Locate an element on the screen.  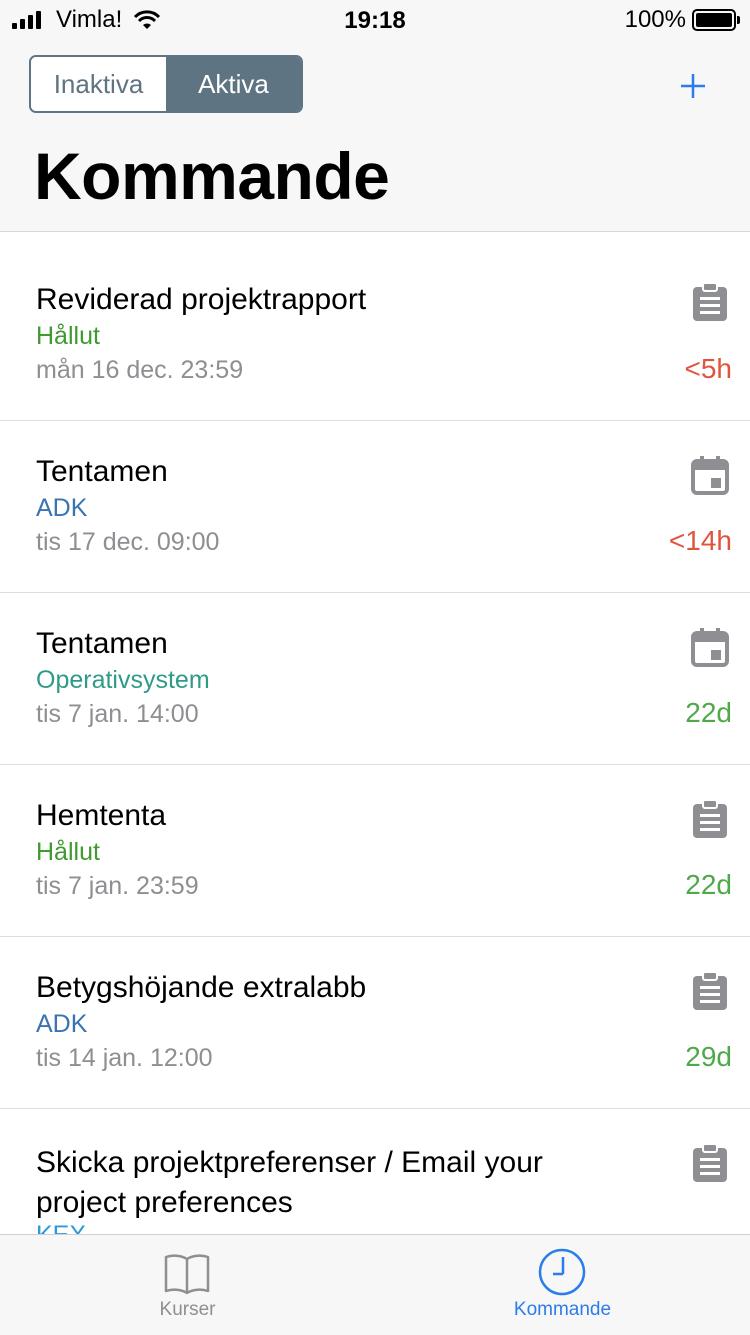
item-date: mån 16 dec. 23:59 is located at coordinates (140, 370).